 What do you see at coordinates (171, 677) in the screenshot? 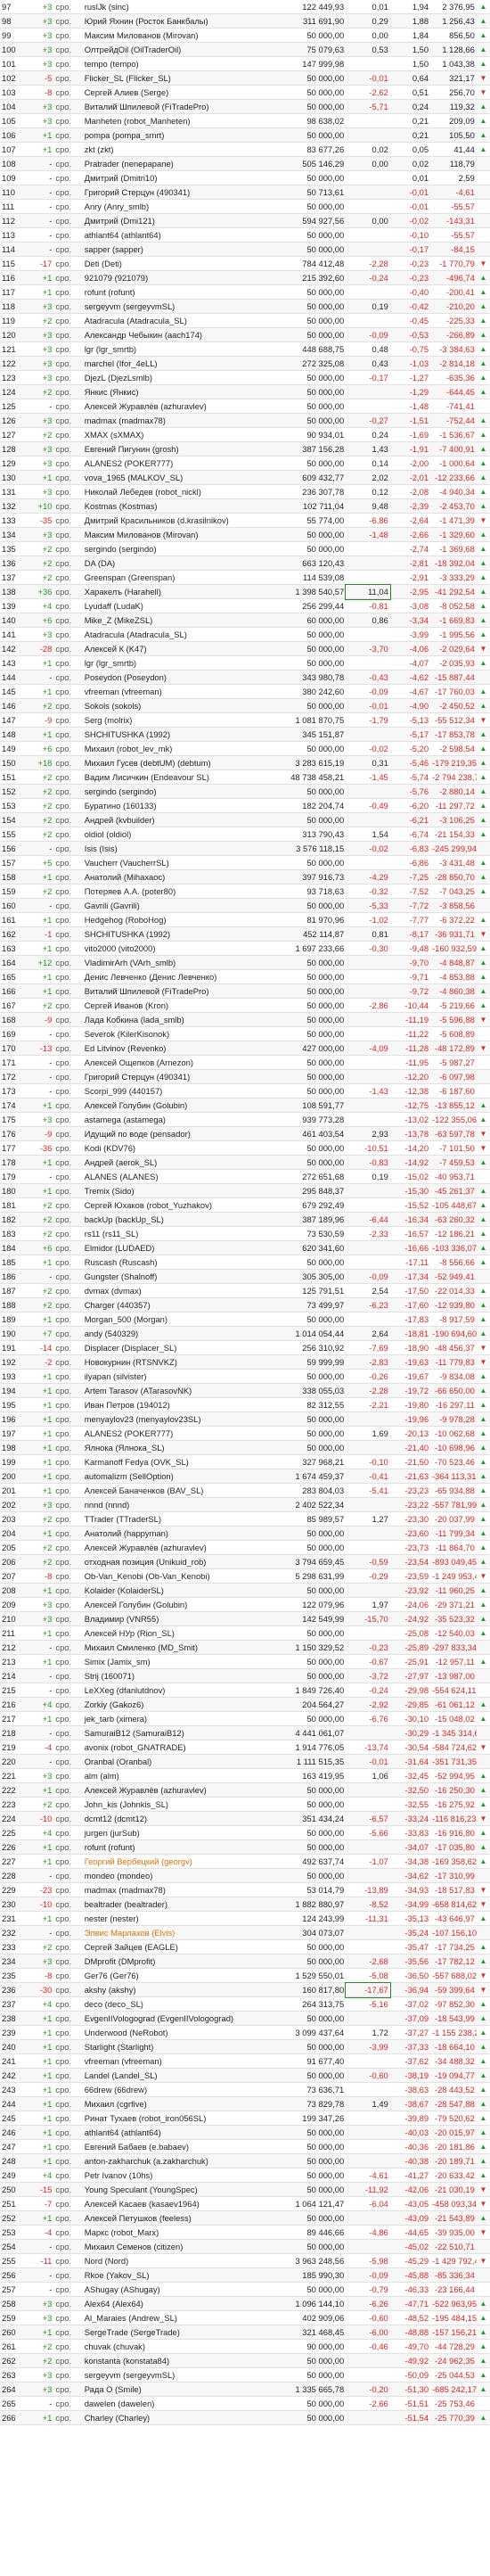
I see `participant-name-link: Poseydon (Poseydon)` at bounding box center [171, 677].